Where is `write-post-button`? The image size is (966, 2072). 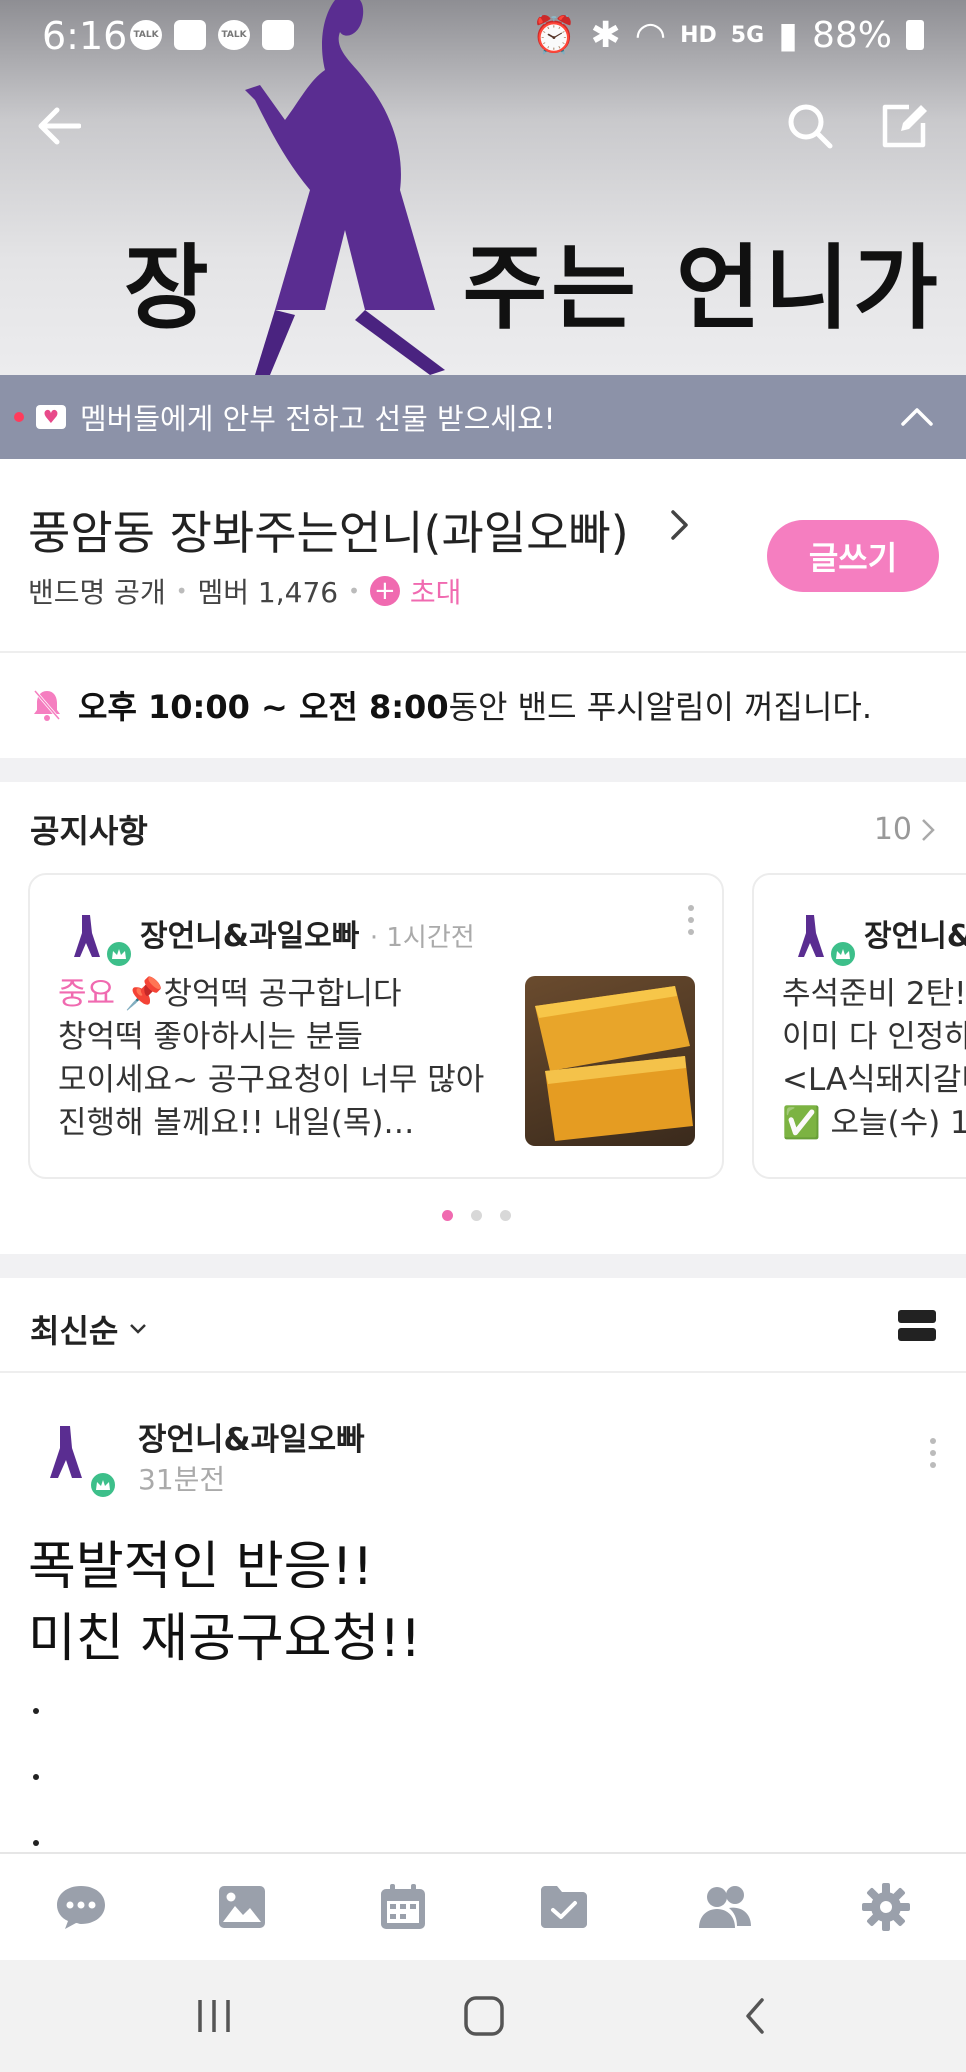 write-post-button is located at coordinates (904, 126).